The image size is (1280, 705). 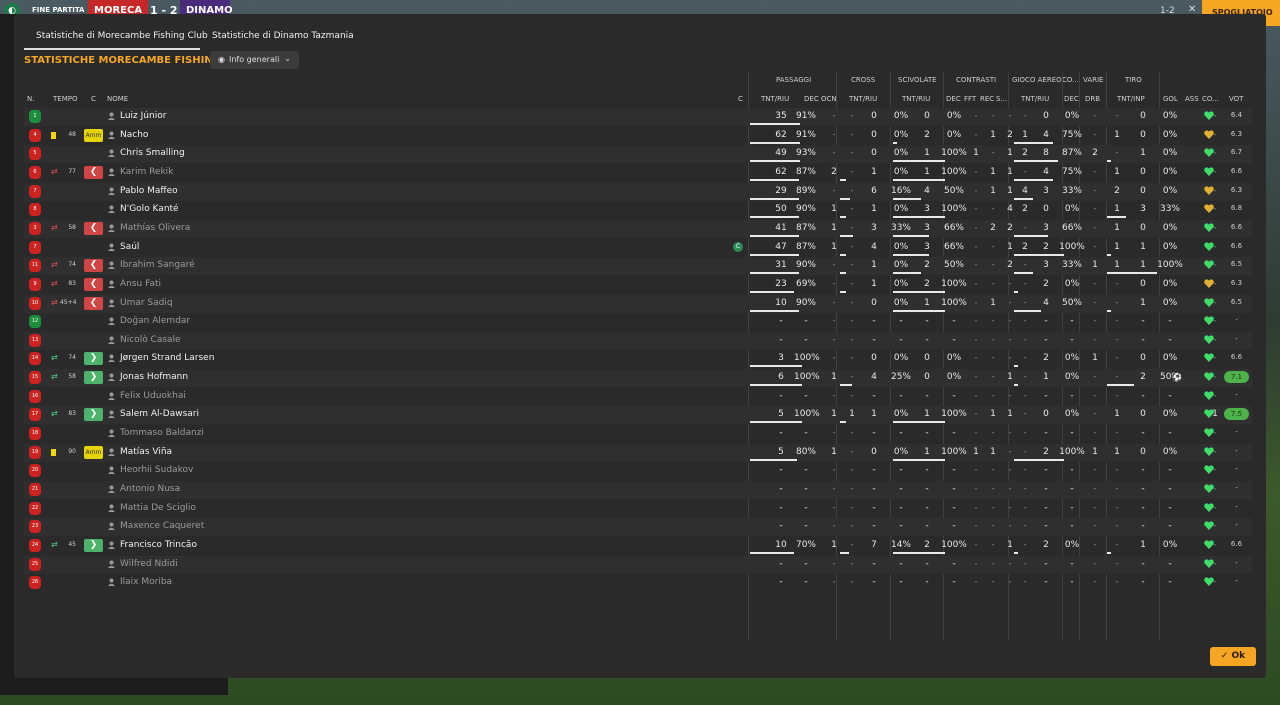 What do you see at coordinates (740, 99) in the screenshot?
I see `col-c2: C` at bounding box center [740, 99].